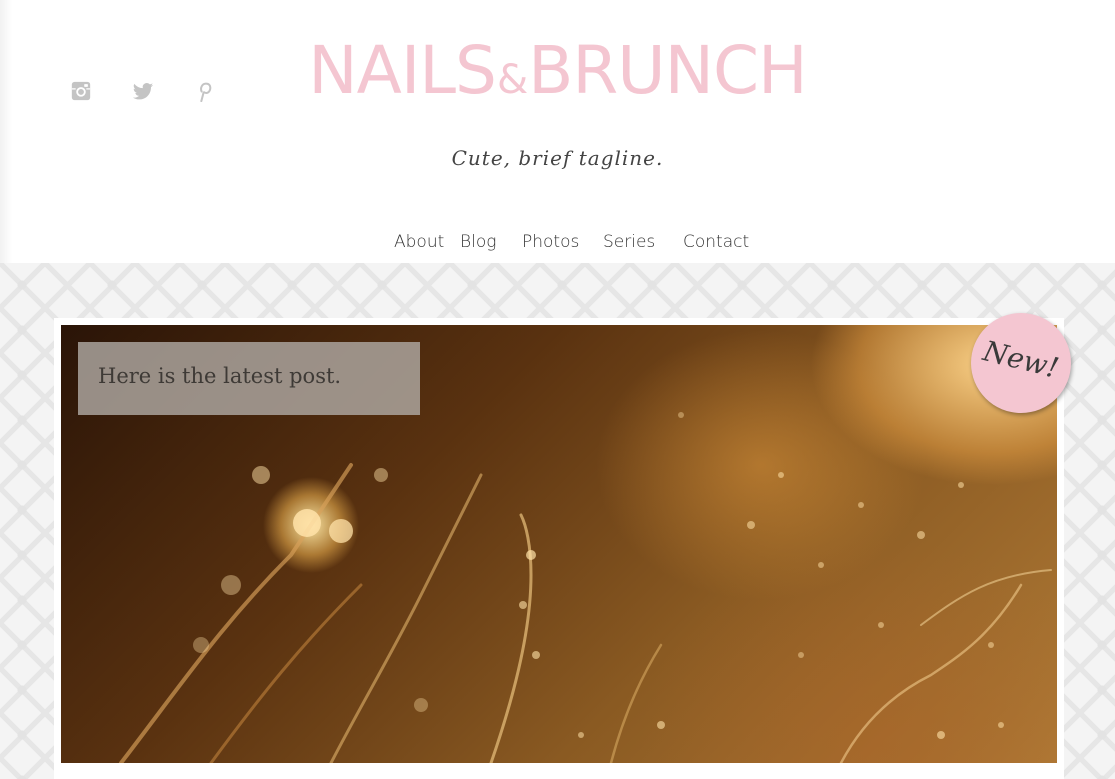 The image size is (1115, 779). What do you see at coordinates (419, 242) in the screenshot?
I see `nav-item-about: About` at bounding box center [419, 242].